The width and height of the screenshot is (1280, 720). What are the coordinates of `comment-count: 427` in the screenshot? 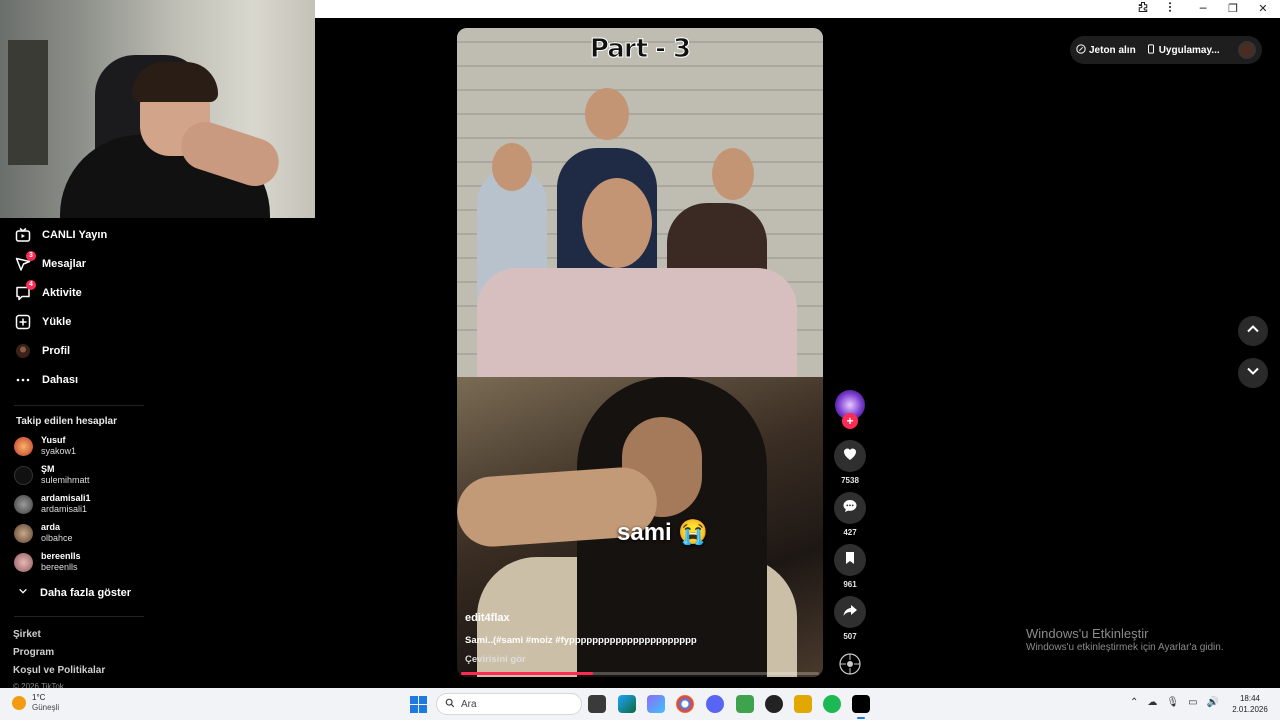 It's located at (850, 532).